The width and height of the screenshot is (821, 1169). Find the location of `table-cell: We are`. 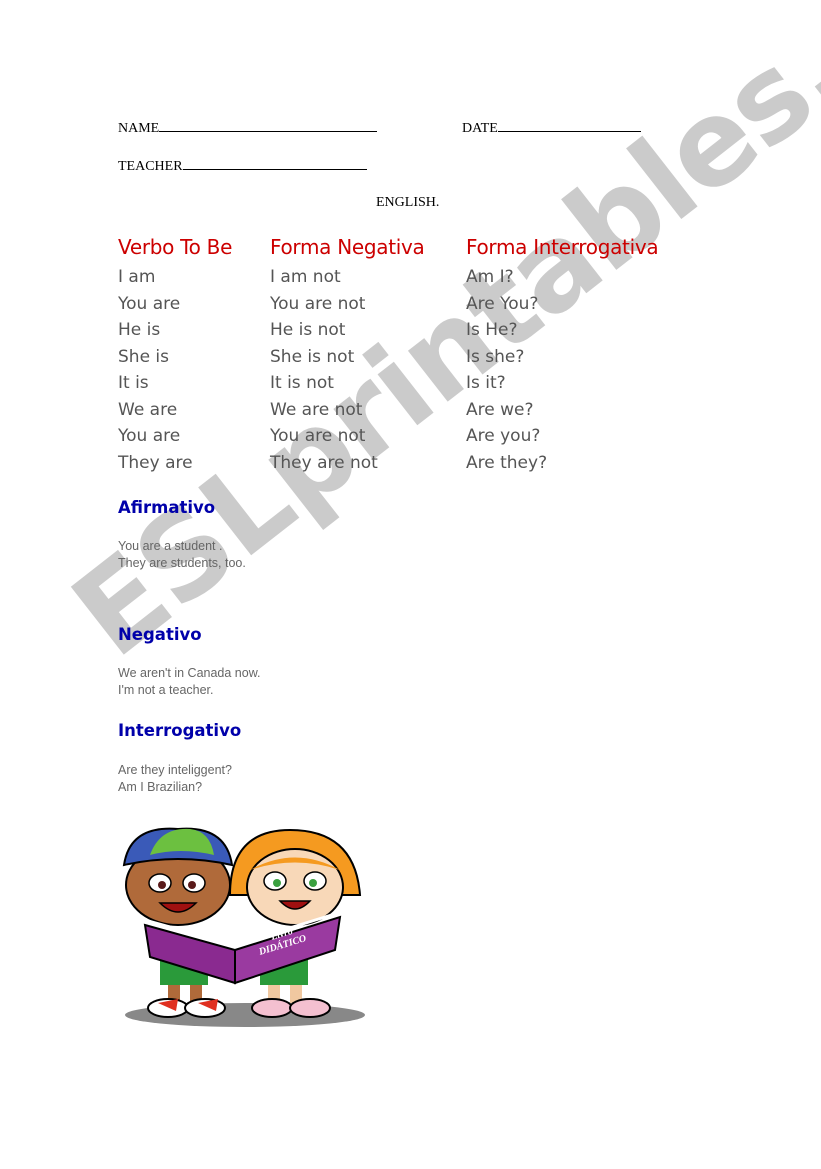

table-cell: We are is located at coordinates (148, 409).